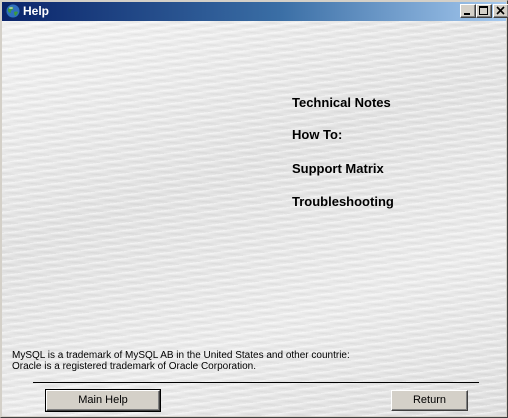 The height and width of the screenshot is (418, 508). What do you see at coordinates (13, 11) in the screenshot?
I see `globe-icon` at bounding box center [13, 11].